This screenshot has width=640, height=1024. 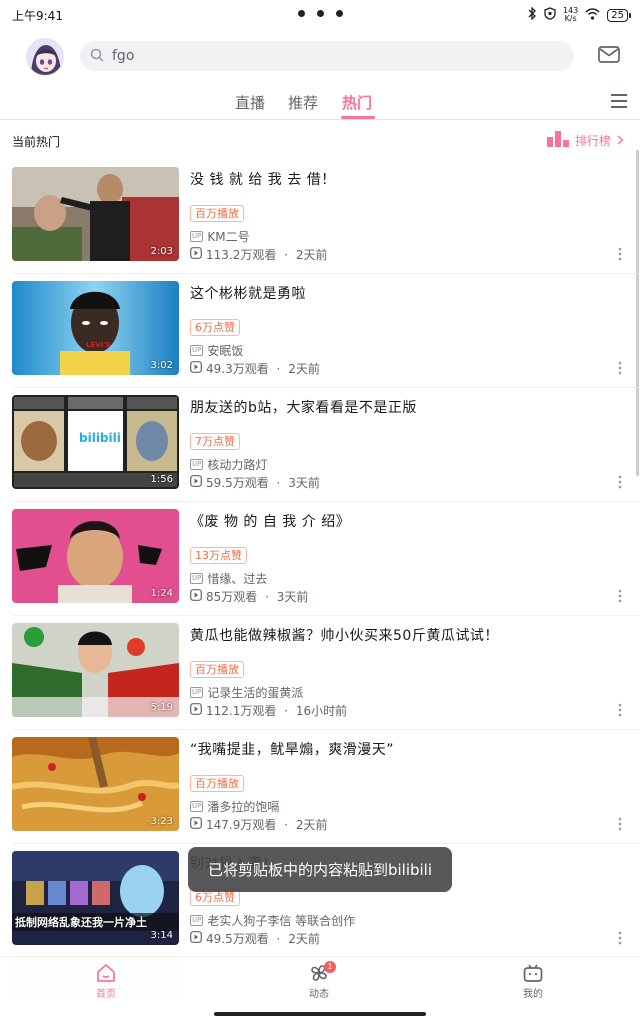 I want to click on video-thumbnail: 3:23, so click(x=95, y=784).